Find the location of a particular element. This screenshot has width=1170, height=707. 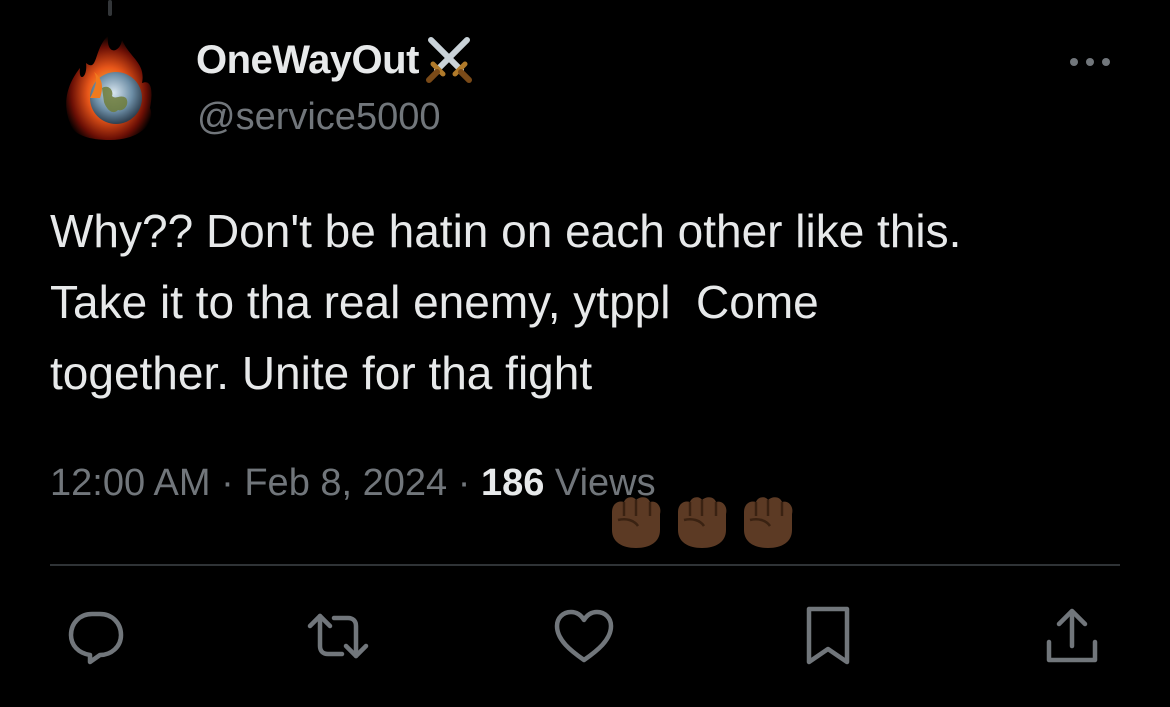

display-name: OneWayOut is located at coordinates (307, 60).